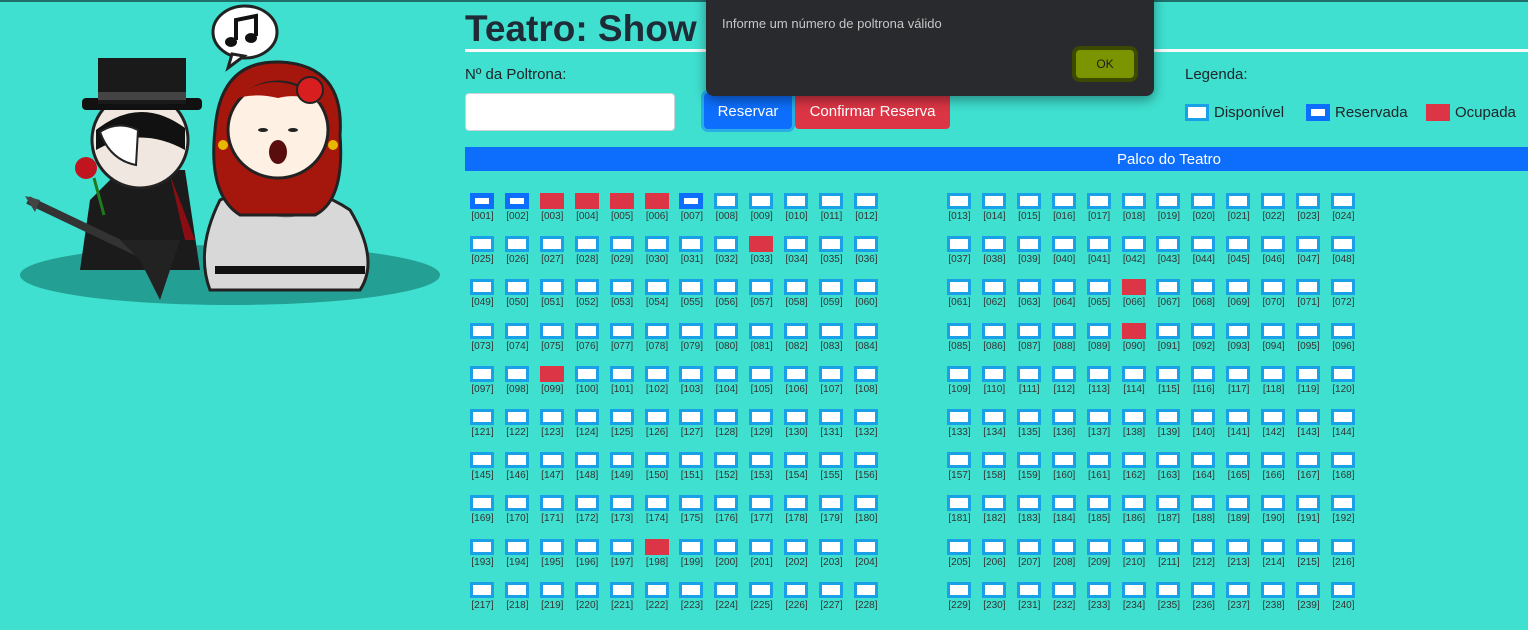 This screenshot has width=1528, height=630. What do you see at coordinates (552, 427) in the screenshot?
I see `seat-123: [123]` at bounding box center [552, 427].